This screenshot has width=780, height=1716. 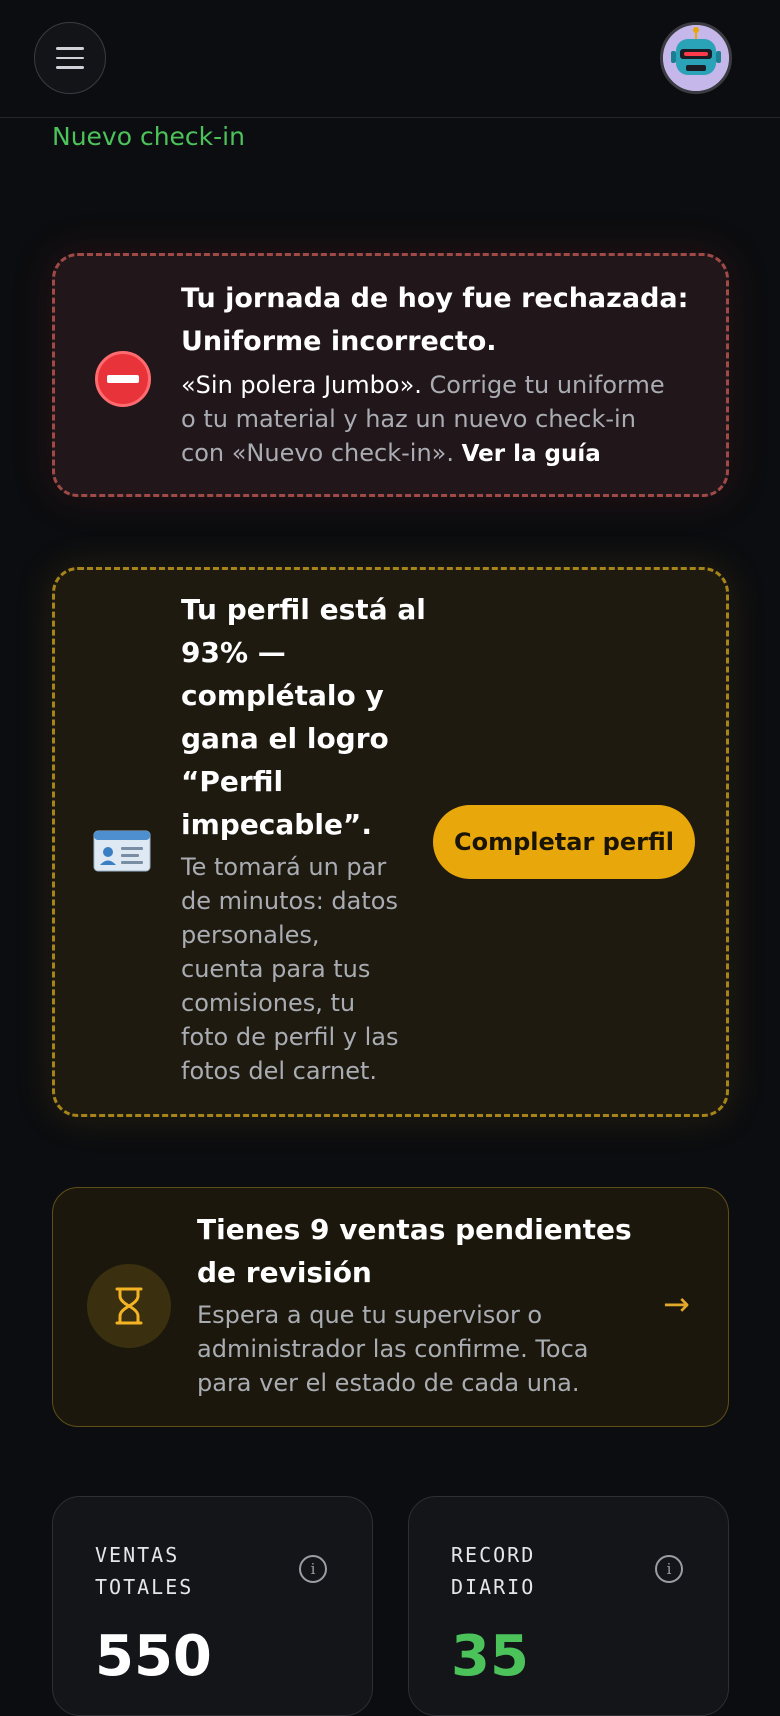 I want to click on profile-title-line: “Perfil, so click(x=232, y=781).